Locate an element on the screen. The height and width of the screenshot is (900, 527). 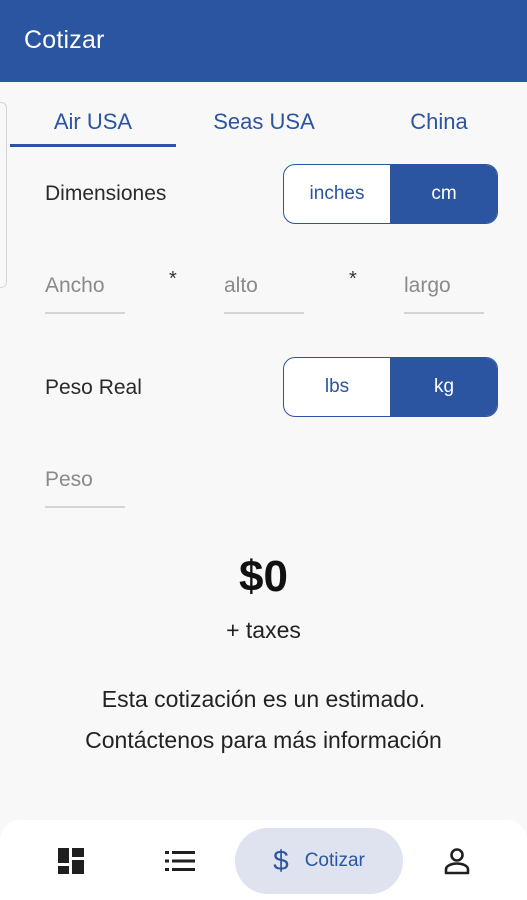
unit-cm-button: cm is located at coordinates (443, 194).